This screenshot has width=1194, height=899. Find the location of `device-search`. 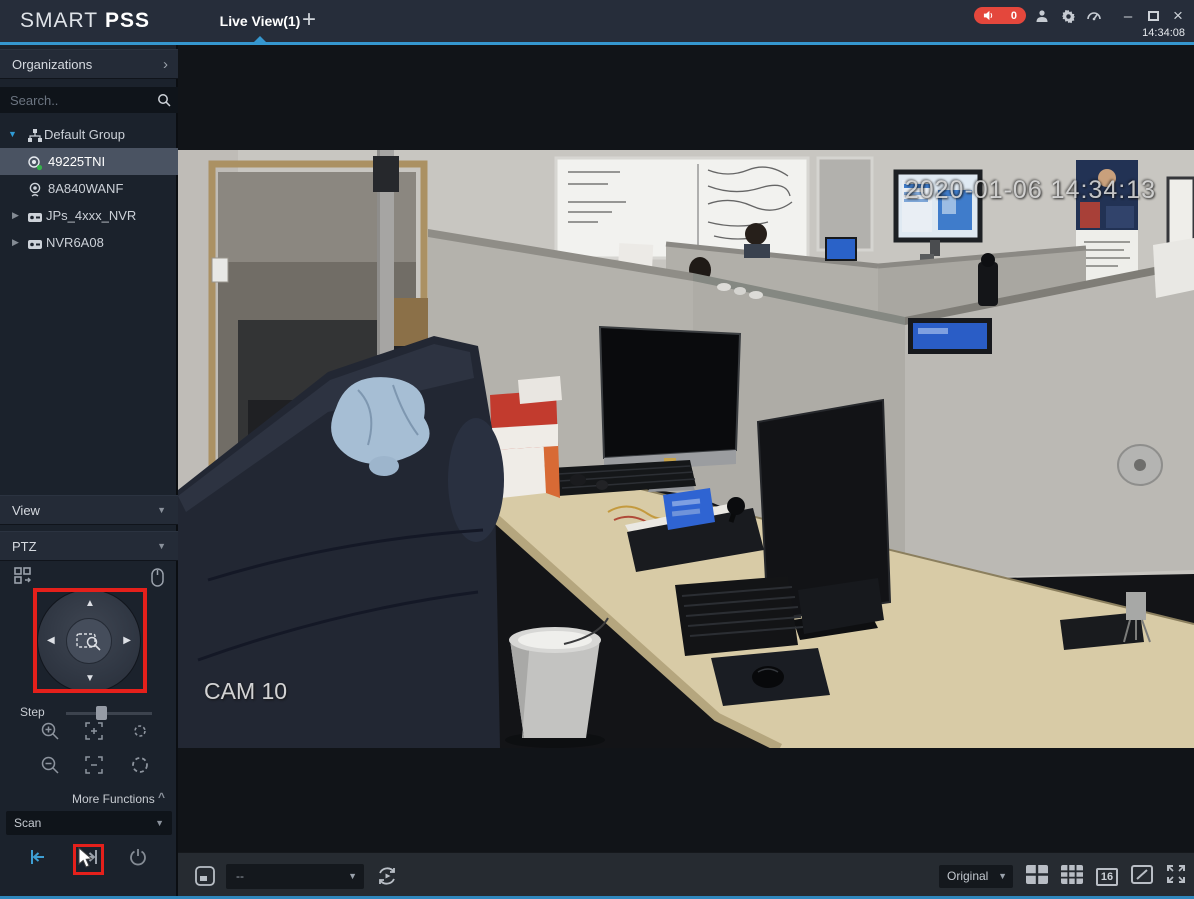

device-search is located at coordinates (89, 100).